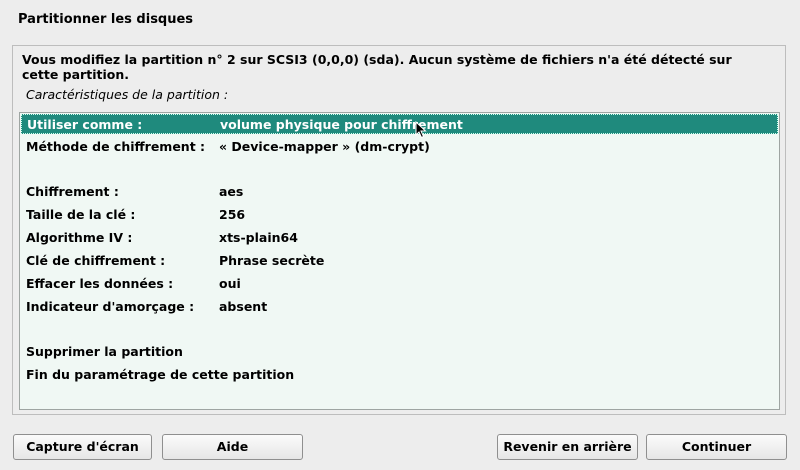  What do you see at coordinates (399, 192) in the screenshot?
I see `list-item-cipher: Chiffrement : aes` at bounding box center [399, 192].